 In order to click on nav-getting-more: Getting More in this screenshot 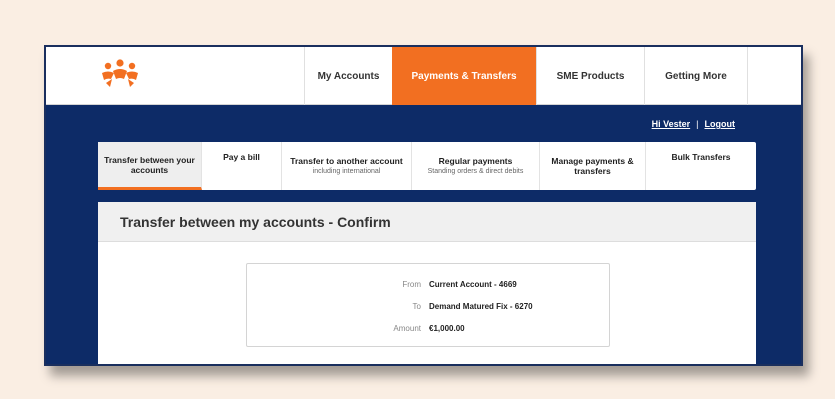, I will do `click(696, 76)`.